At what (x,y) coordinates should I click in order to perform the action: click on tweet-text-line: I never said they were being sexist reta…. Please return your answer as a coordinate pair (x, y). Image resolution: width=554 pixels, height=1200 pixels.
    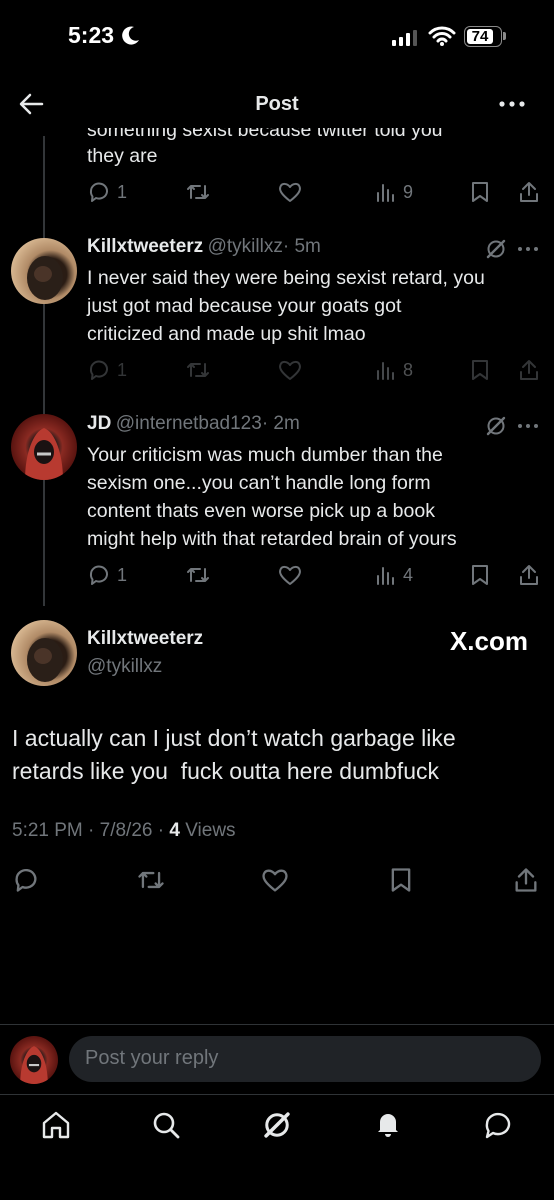
    Looking at the image, I should click on (286, 278).